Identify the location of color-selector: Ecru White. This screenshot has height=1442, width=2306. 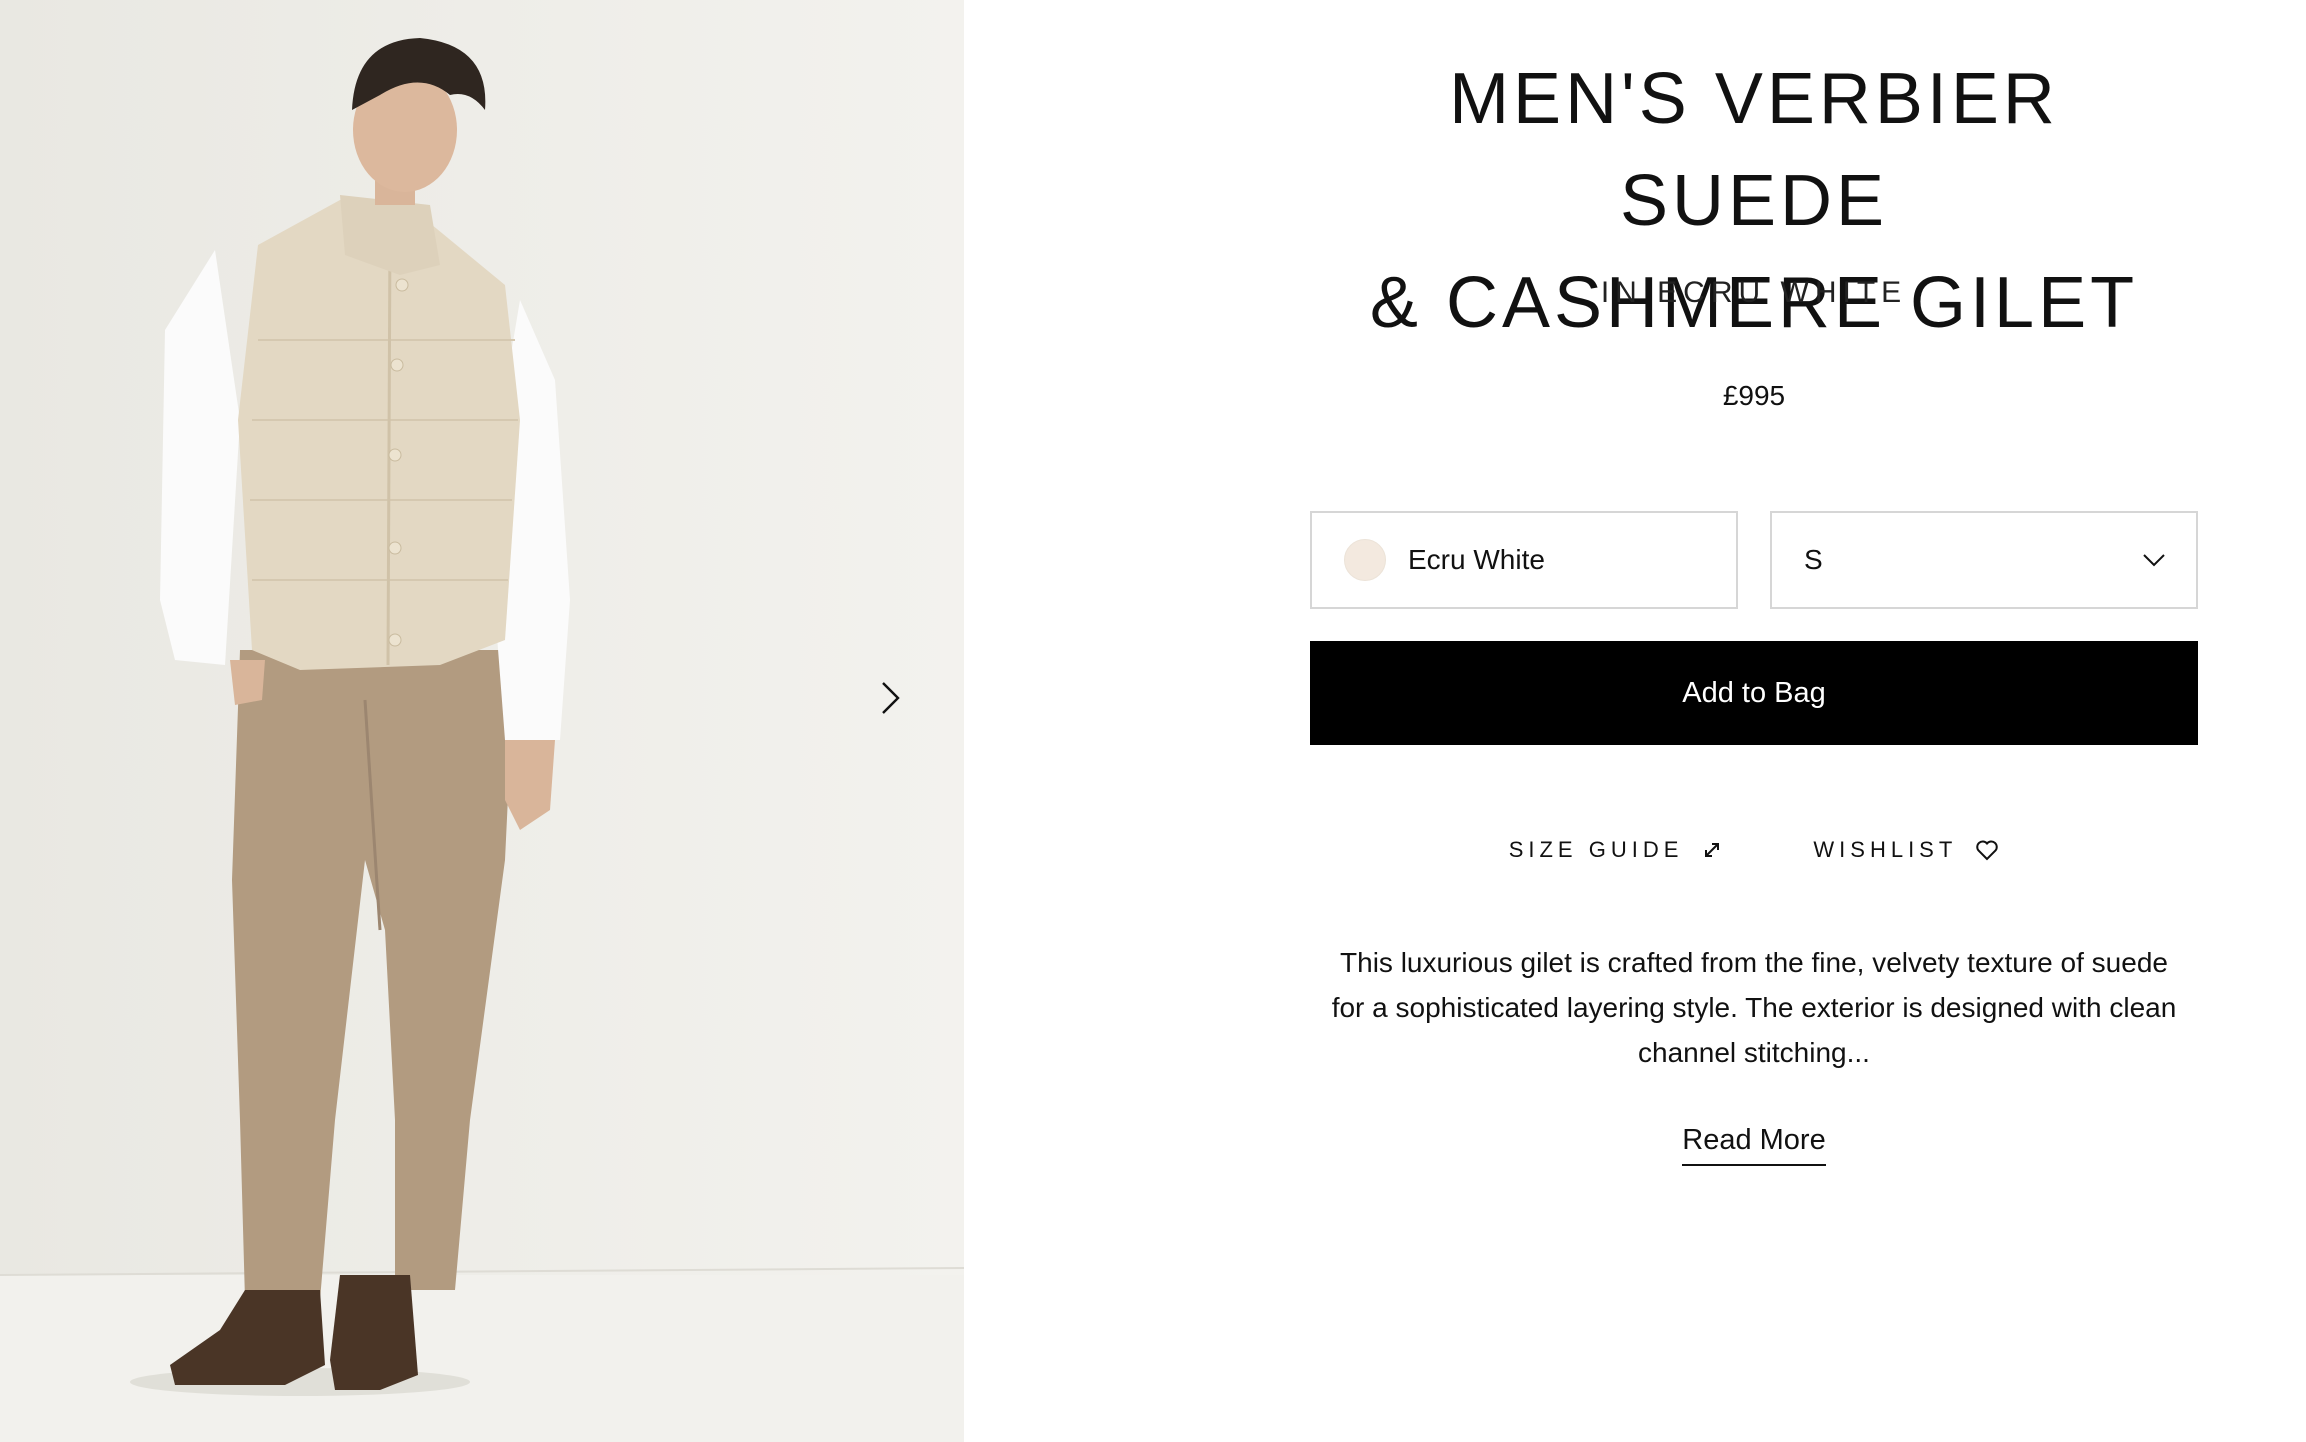
(1524, 560).